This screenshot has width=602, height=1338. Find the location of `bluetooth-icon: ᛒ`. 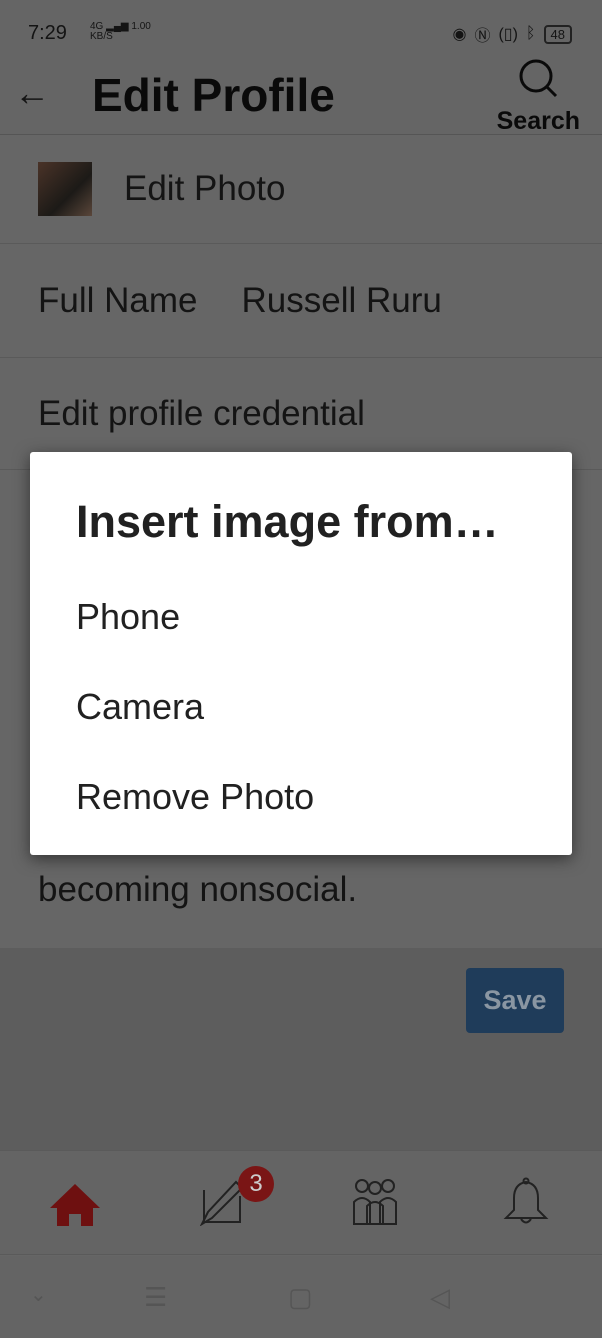

bluetooth-icon: ᛒ is located at coordinates (530, 33).